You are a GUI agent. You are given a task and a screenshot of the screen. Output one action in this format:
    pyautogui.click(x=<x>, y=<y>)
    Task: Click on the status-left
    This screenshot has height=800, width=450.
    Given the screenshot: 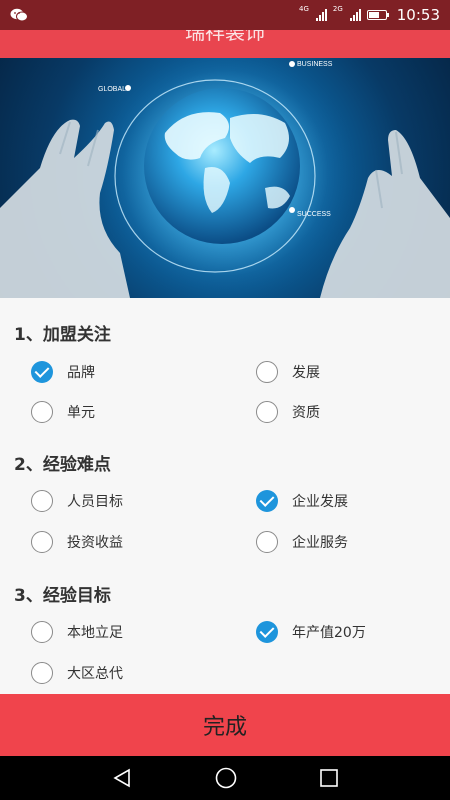 What is the action you would take?
    pyautogui.click(x=19, y=15)
    